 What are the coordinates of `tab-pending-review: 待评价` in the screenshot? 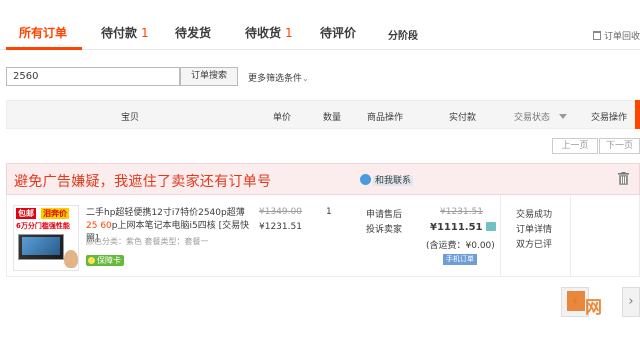 It's located at (338, 32).